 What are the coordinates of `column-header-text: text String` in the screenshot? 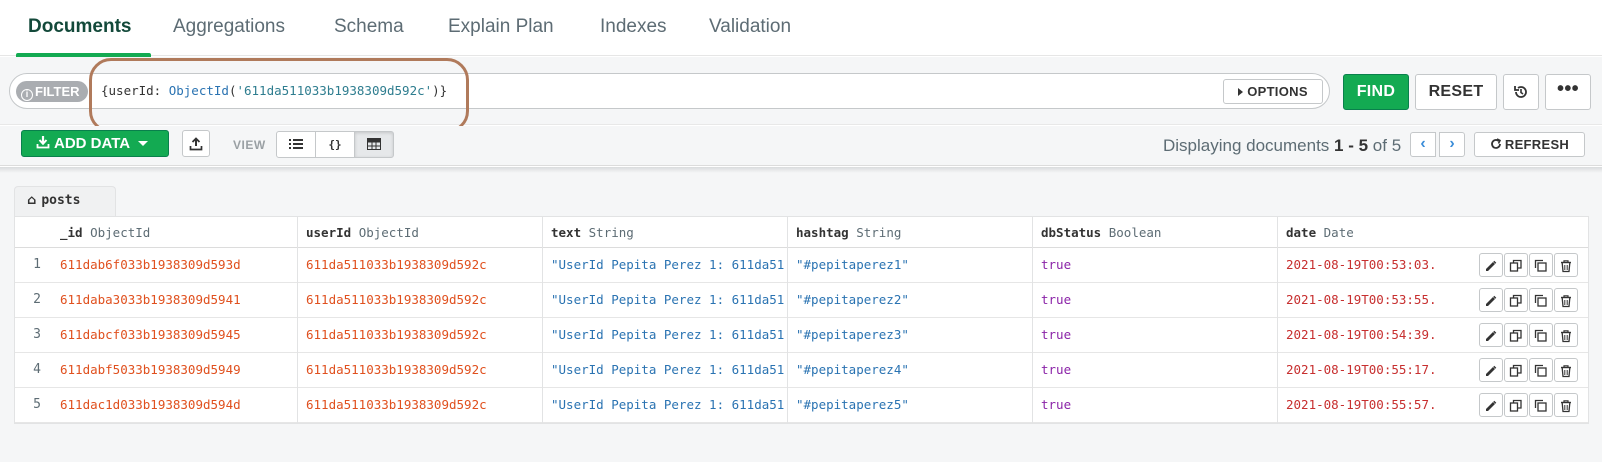 It's located at (664, 232).